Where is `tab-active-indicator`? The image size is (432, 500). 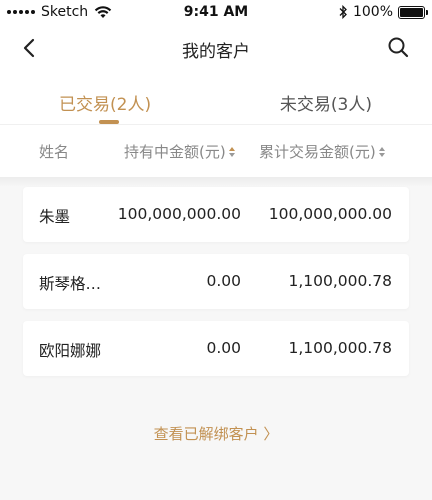 tab-active-indicator is located at coordinates (109, 122).